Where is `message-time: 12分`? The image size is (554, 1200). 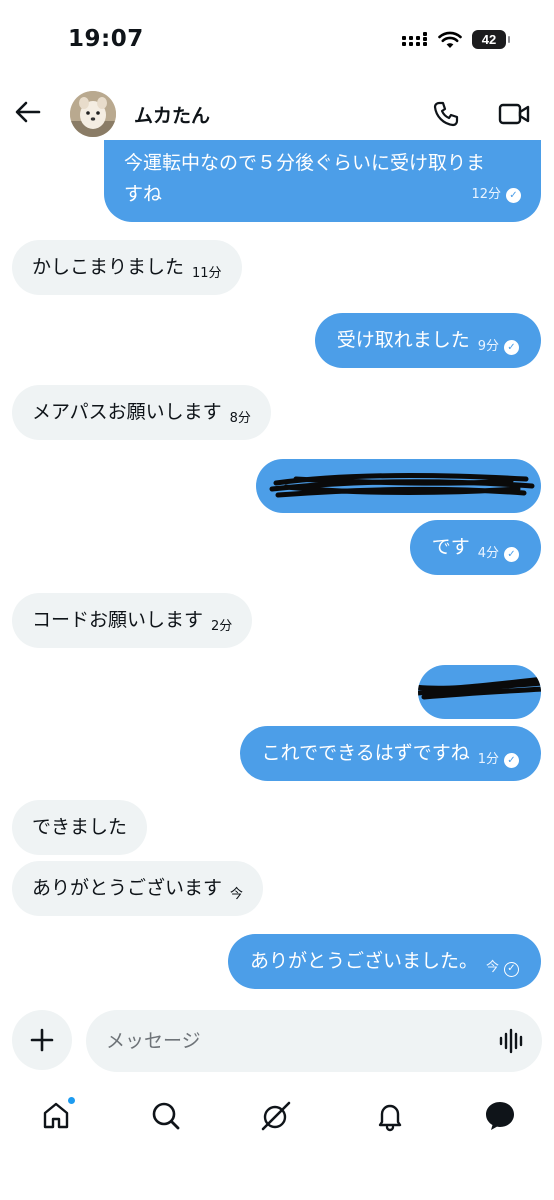 message-time: 12分 is located at coordinates (486, 194).